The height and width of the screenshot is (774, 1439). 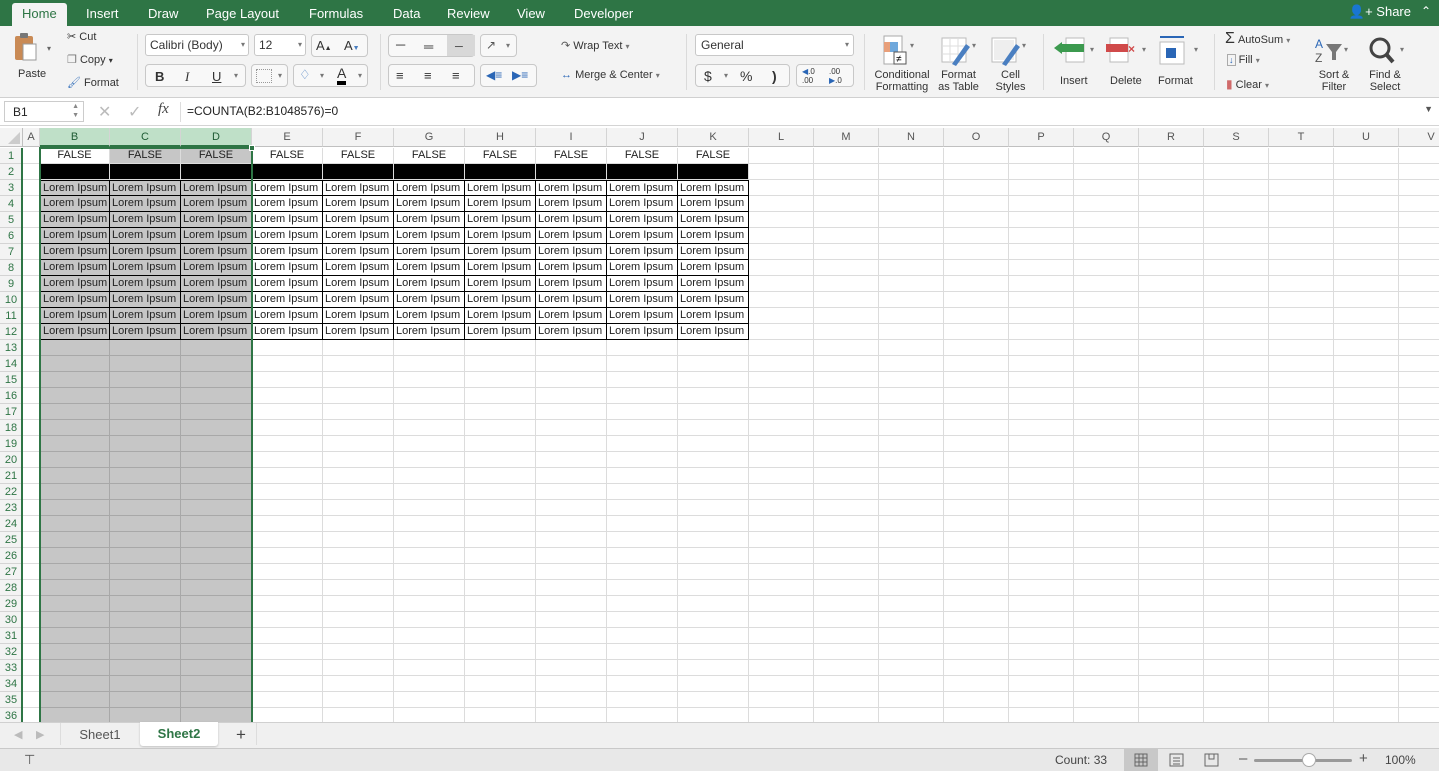 What do you see at coordinates (1236, 412) in the screenshot?
I see `cell-s17` at bounding box center [1236, 412].